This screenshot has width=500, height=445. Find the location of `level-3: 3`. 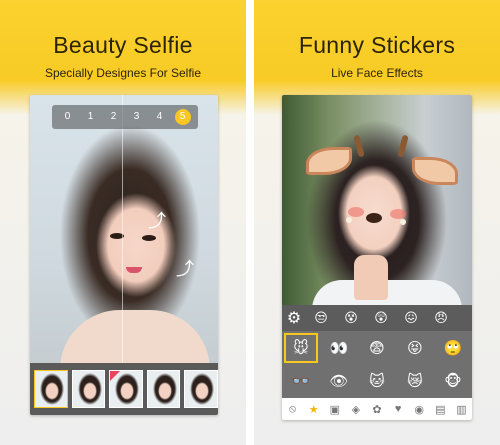

level-3: 3 is located at coordinates (137, 117).